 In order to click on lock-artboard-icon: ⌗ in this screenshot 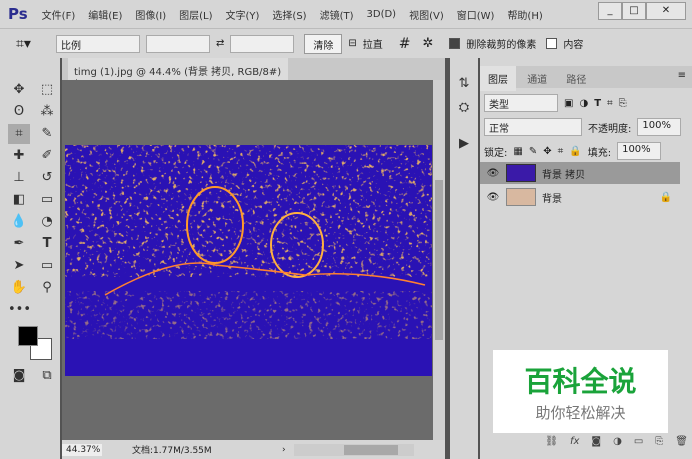, I will do `click(561, 151)`.